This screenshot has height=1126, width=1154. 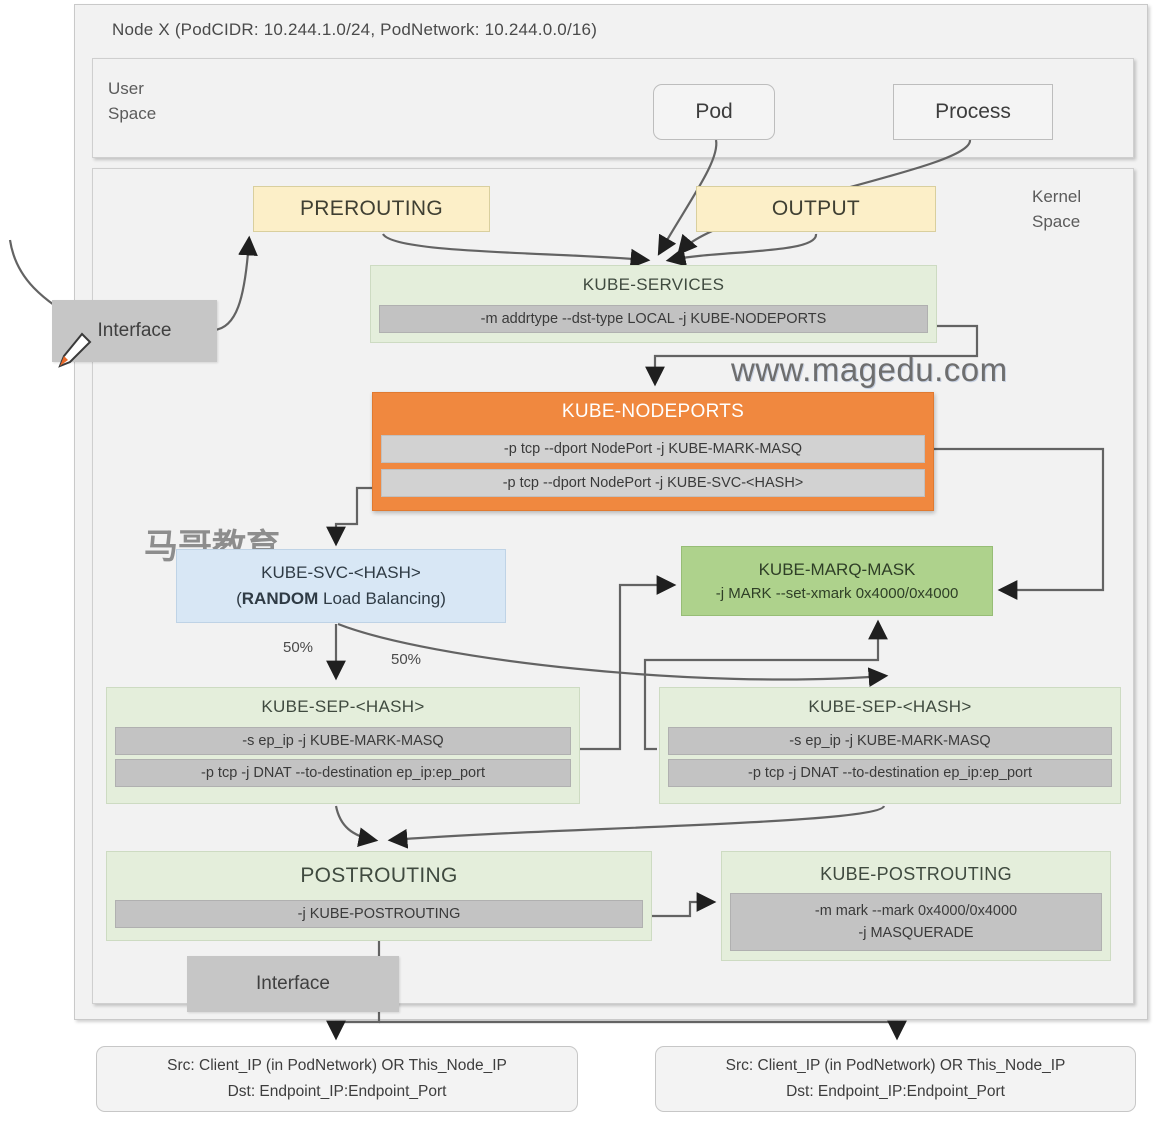 I want to click on chain-postrouting: POSTROUTING -j KUBE-POSTROUTING, so click(x=379, y=896).